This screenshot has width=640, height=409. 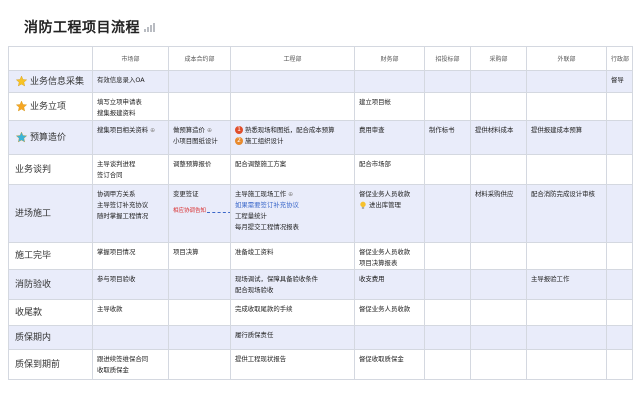 What do you see at coordinates (130, 81) in the screenshot?
I see `table-cell: 有效信息录入OA` at bounding box center [130, 81].